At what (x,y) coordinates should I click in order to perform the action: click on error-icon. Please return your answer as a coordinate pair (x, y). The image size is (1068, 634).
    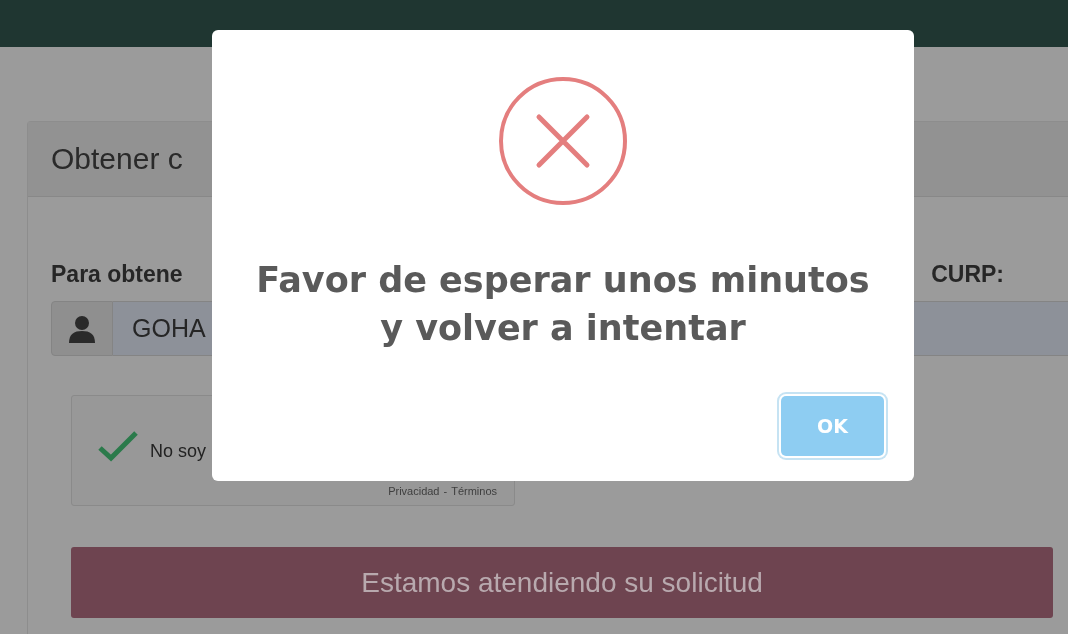
    Looking at the image, I should click on (563, 141).